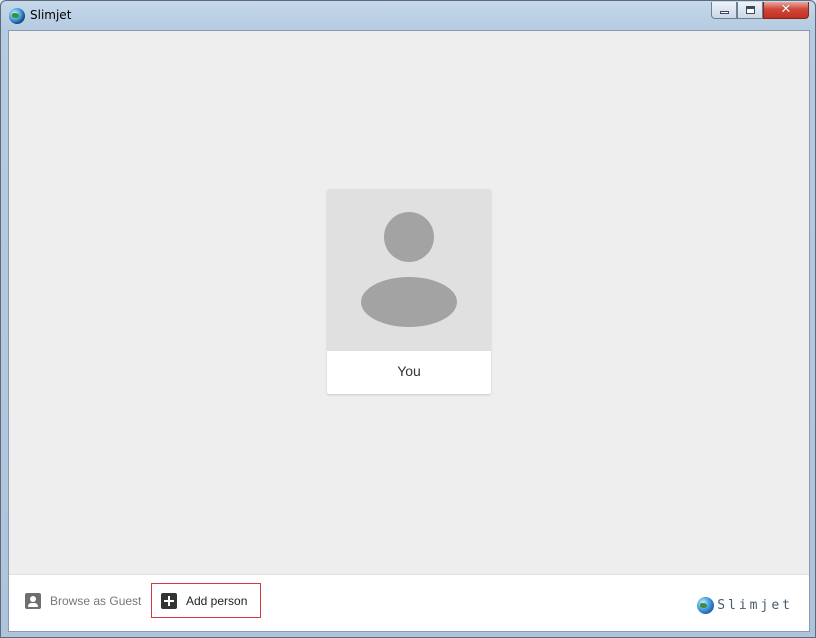 The height and width of the screenshot is (638, 816). I want to click on brand-text: Slimjet, so click(755, 605).